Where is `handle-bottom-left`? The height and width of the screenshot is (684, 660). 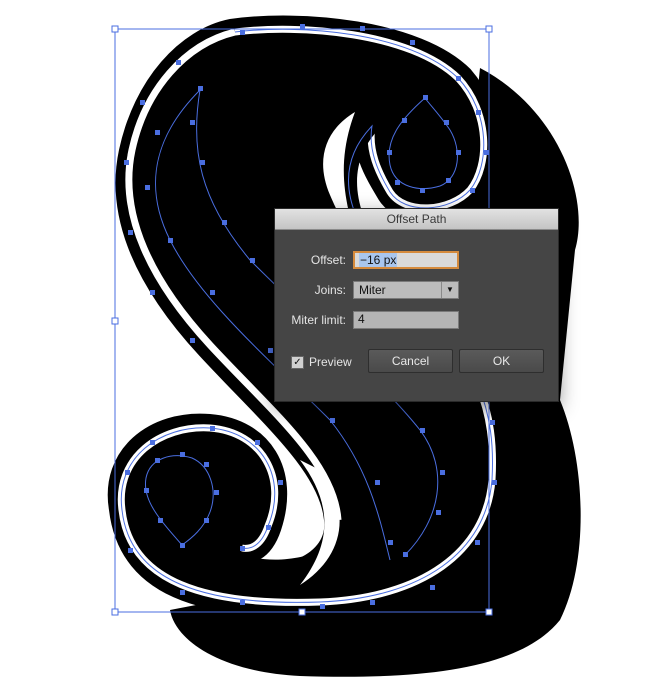
handle-bottom-left is located at coordinates (115, 612).